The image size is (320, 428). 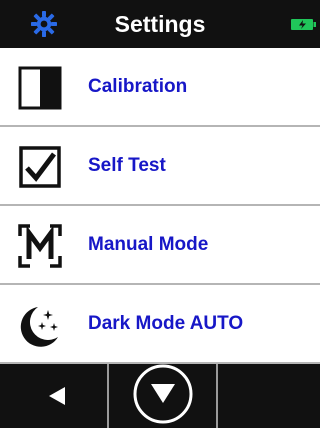 I want to click on battery-charging-icon, so click(x=303, y=24).